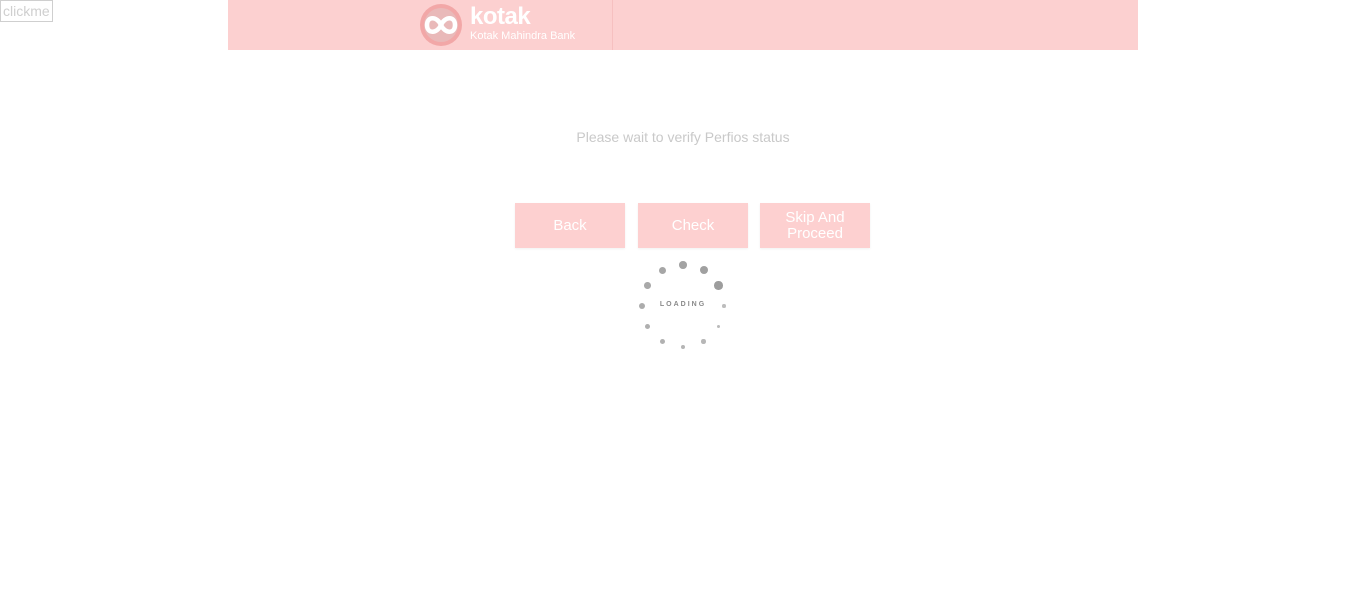 The width and height of the screenshot is (1366, 612). Describe the element at coordinates (500, 16) in the screenshot. I see `brand-name: kotak` at that location.